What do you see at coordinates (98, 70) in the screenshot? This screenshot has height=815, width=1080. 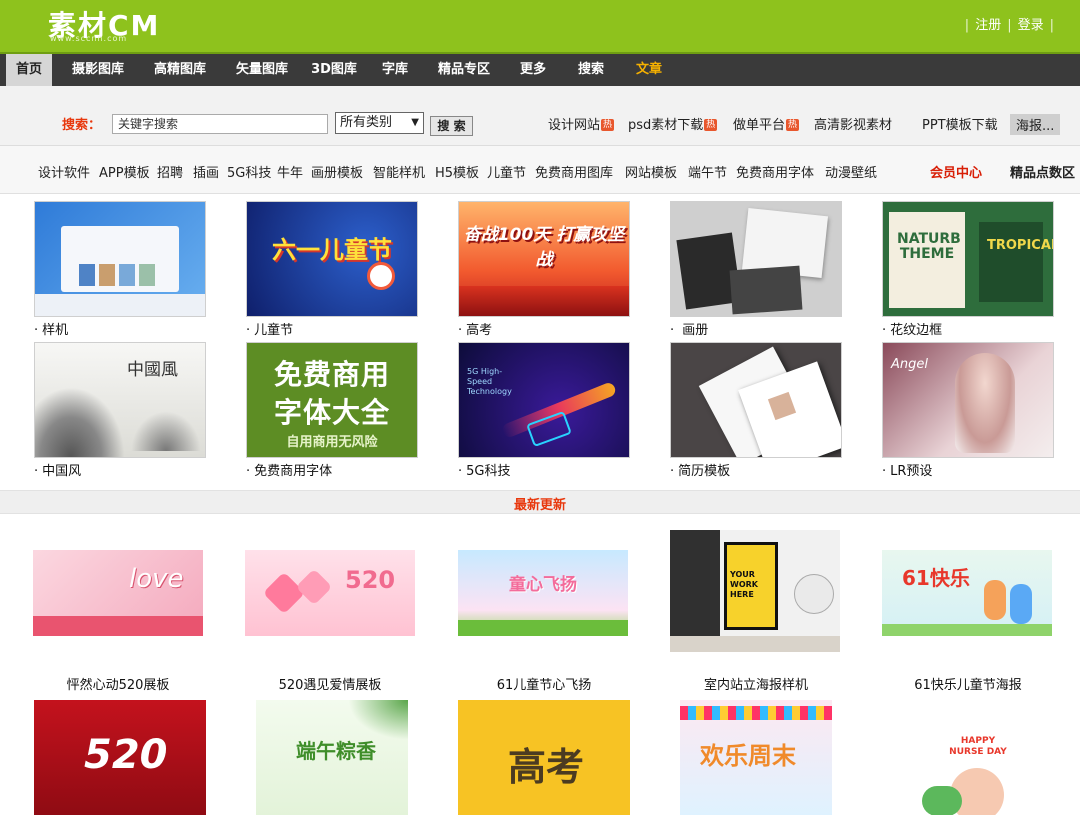 I see `nav-photo: 摄影图库` at bounding box center [98, 70].